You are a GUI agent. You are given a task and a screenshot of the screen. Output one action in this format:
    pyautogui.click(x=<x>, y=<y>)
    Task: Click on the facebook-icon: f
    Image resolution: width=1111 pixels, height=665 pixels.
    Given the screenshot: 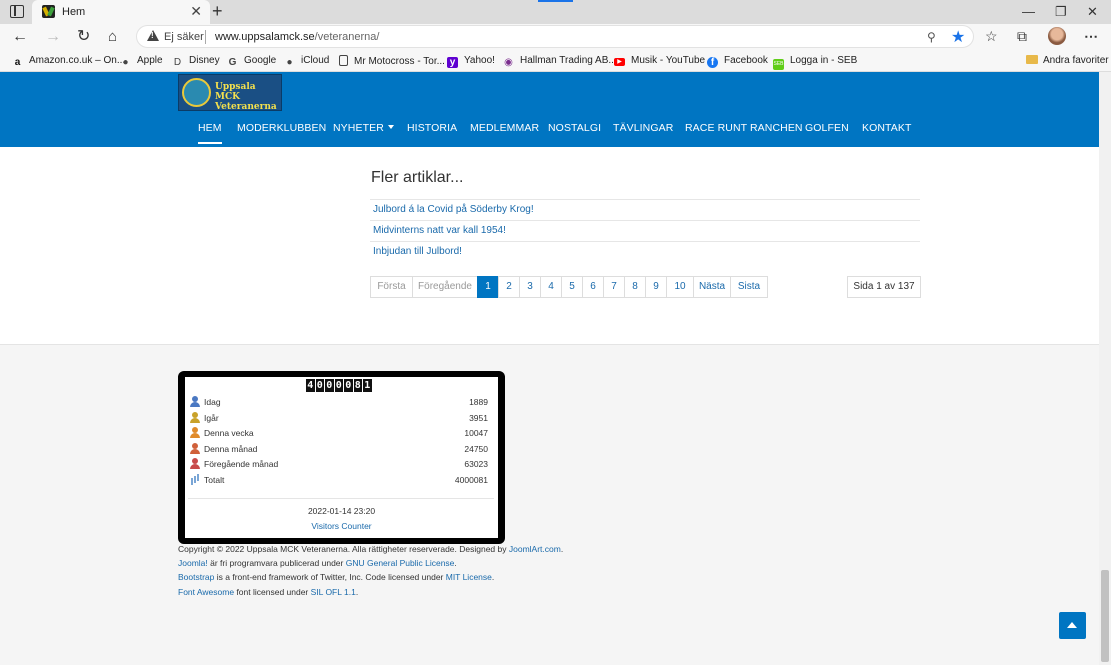 What is the action you would take?
    pyautogui.click(x=712, y=62)
    